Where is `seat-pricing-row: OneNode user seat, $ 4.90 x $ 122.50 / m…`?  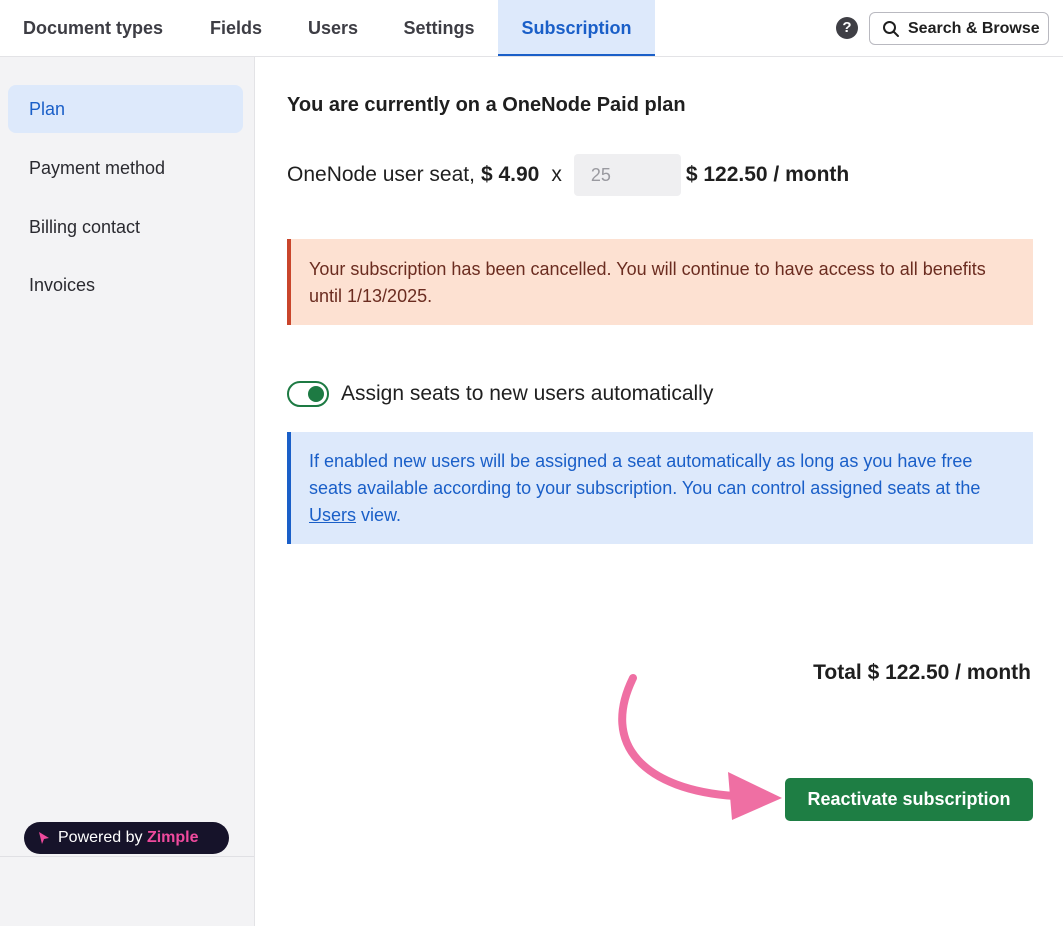
seat-pricing-row: OneNode user seat, $ 4.90 x $ 122.50 / m… is located at coordinates (568, 175).